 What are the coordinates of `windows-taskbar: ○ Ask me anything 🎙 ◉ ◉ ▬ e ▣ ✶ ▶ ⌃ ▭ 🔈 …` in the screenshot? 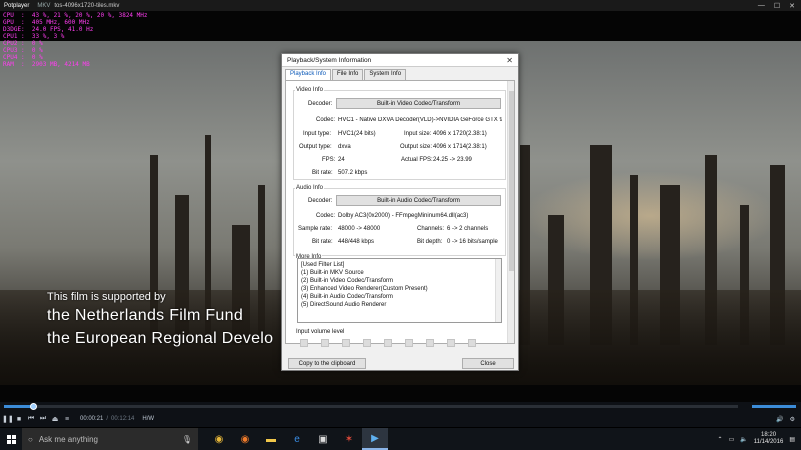 It's located at (400, 439).